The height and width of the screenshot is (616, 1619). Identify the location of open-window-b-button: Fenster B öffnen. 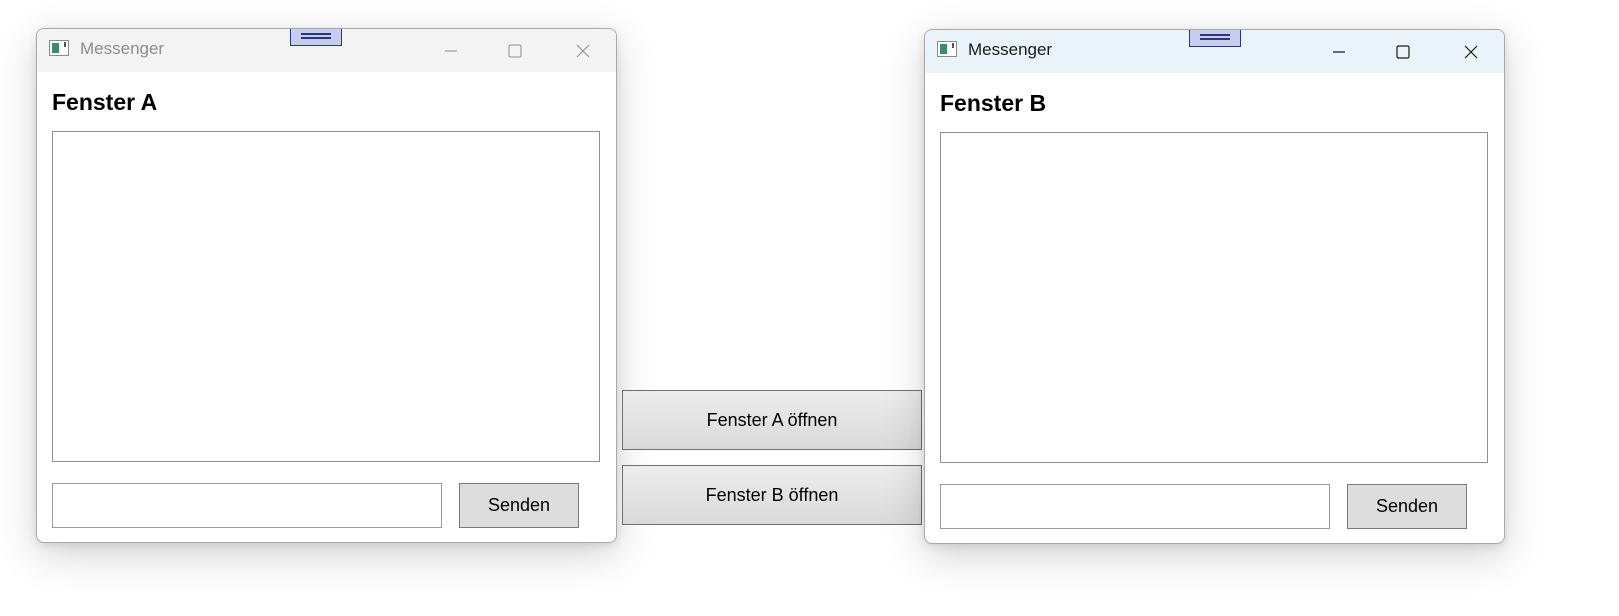
(772, 495).